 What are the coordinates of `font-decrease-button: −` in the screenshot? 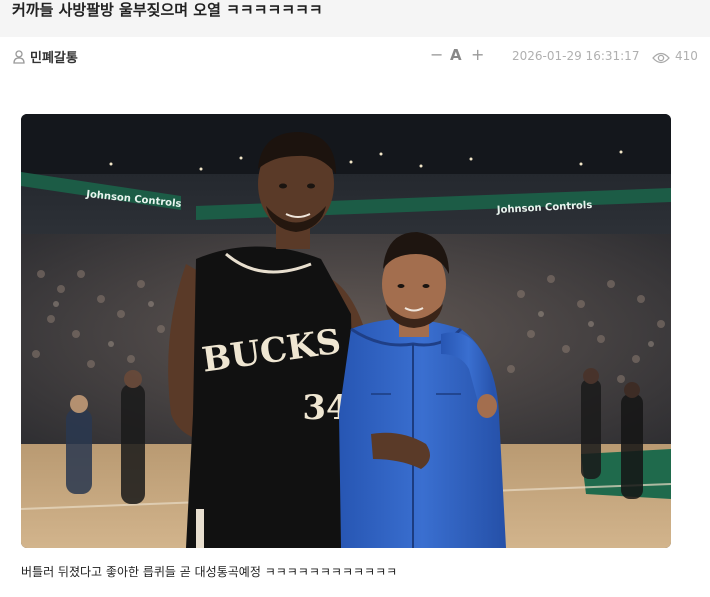 It's located at (436, 54).